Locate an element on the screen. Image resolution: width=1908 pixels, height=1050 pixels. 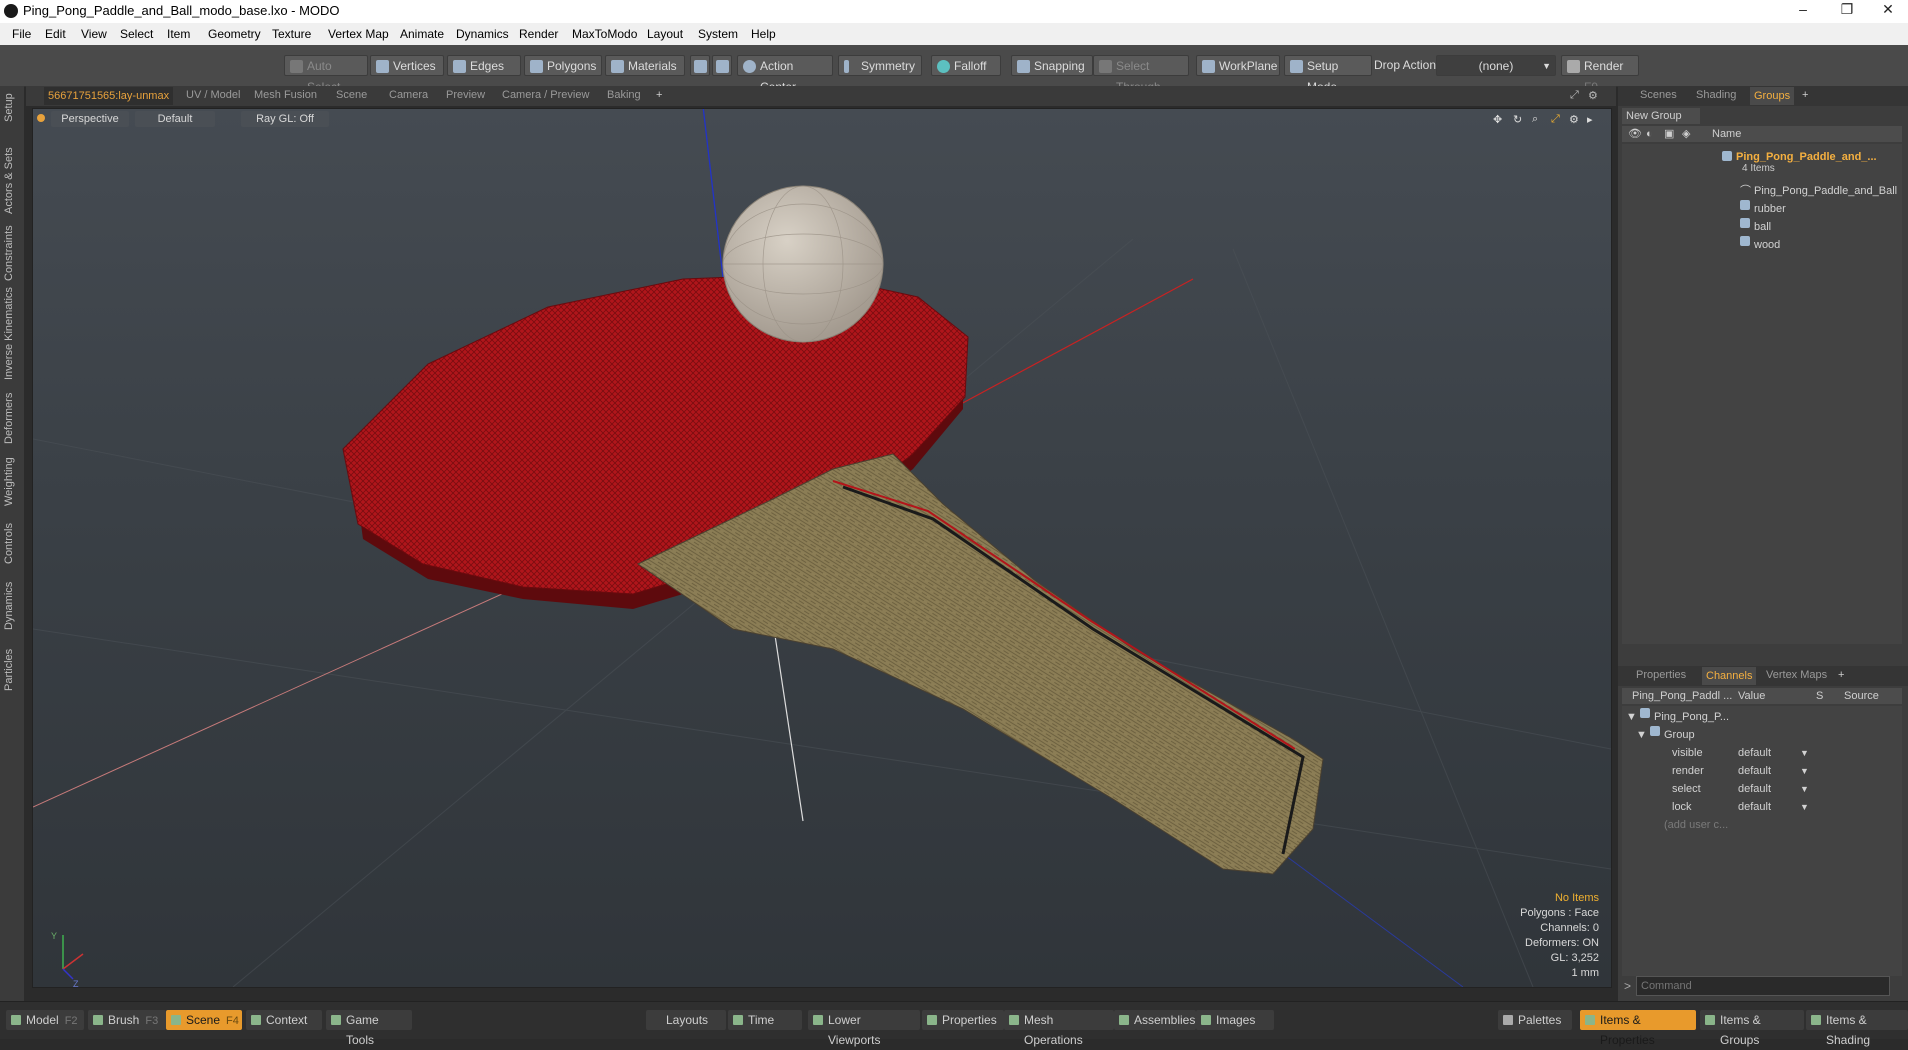
select-toggle-icon: ◈ is located at coordinates (1686, 134).